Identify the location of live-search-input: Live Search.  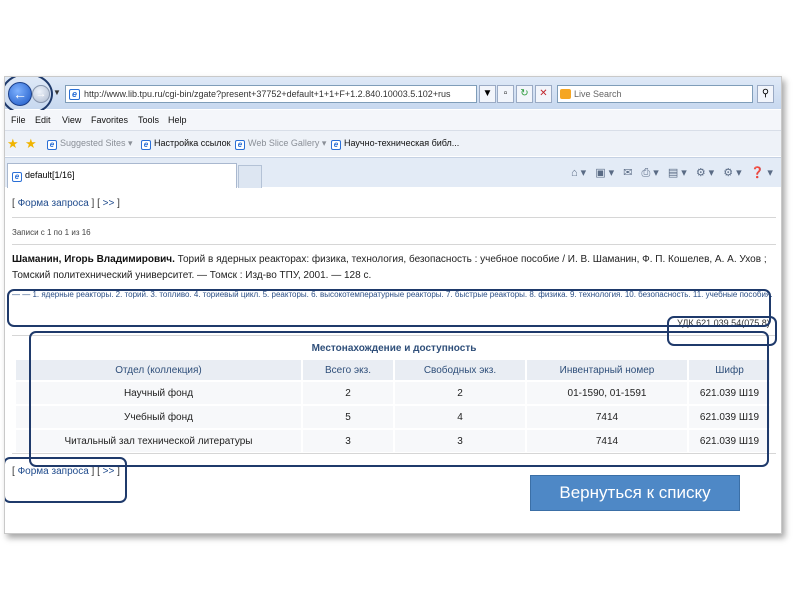
(655, 94).